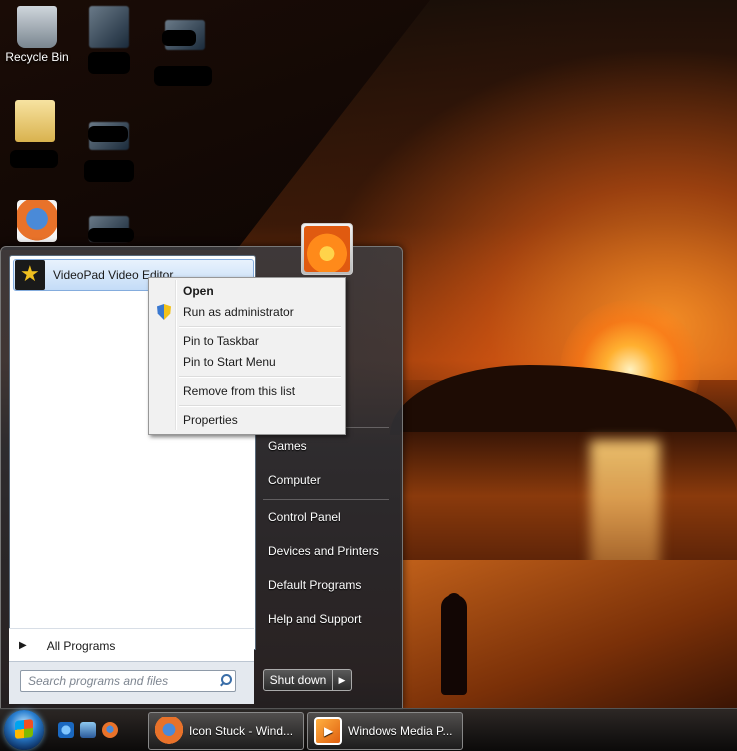 The height and width of the screenshot is (751, 737). Describe the element at coordinates (131, 645) in the screenshot. I see `all-programs-button: ▶ All Programs` at that location.